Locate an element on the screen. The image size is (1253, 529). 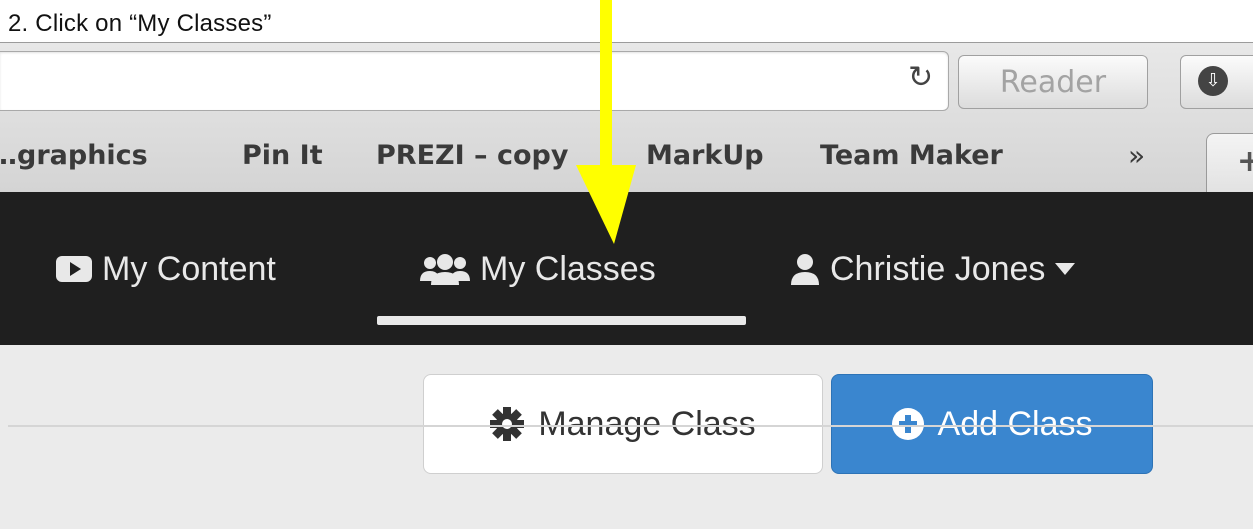
reader-button: Reader is located at coordinates (1053, 82).